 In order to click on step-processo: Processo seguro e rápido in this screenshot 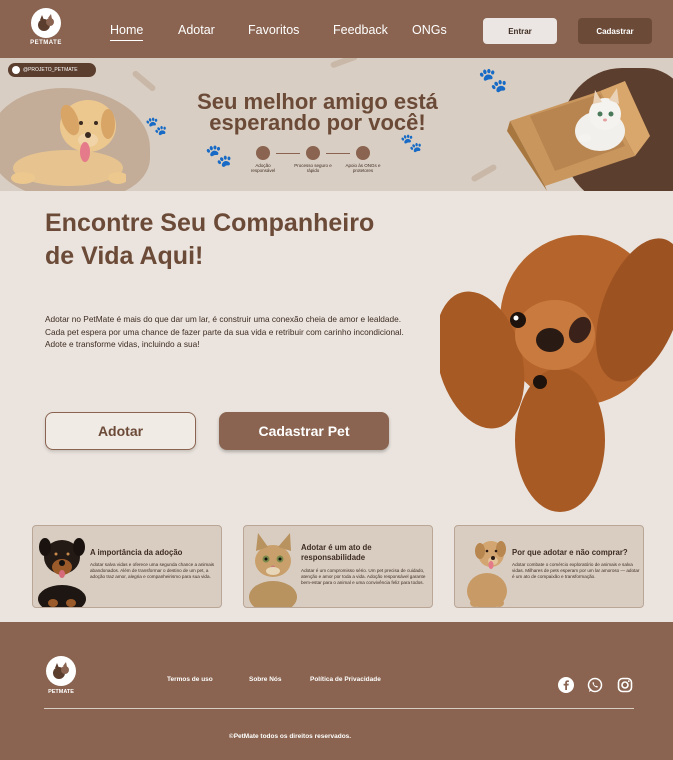, I will do `click(313, 159)`.